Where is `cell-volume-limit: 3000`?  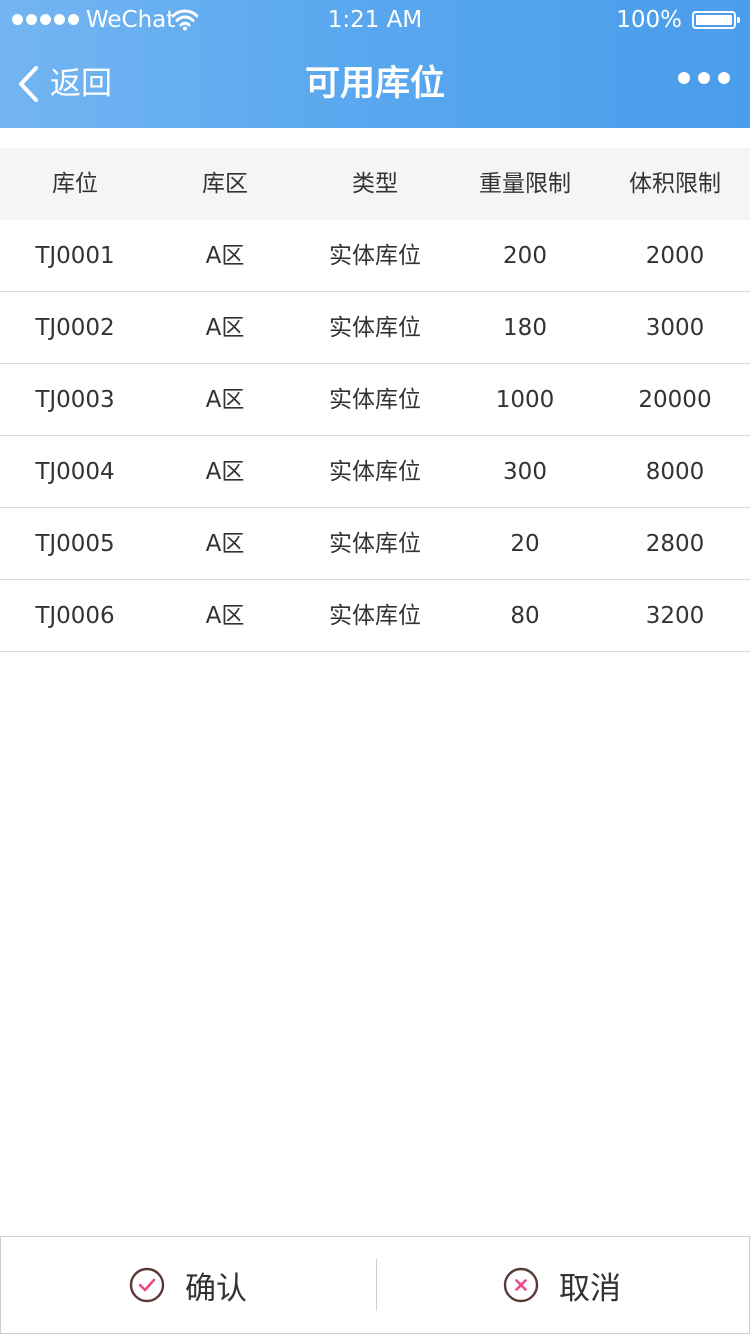
cell-volume-limit: 3000 is located at coordinates (675, 328).